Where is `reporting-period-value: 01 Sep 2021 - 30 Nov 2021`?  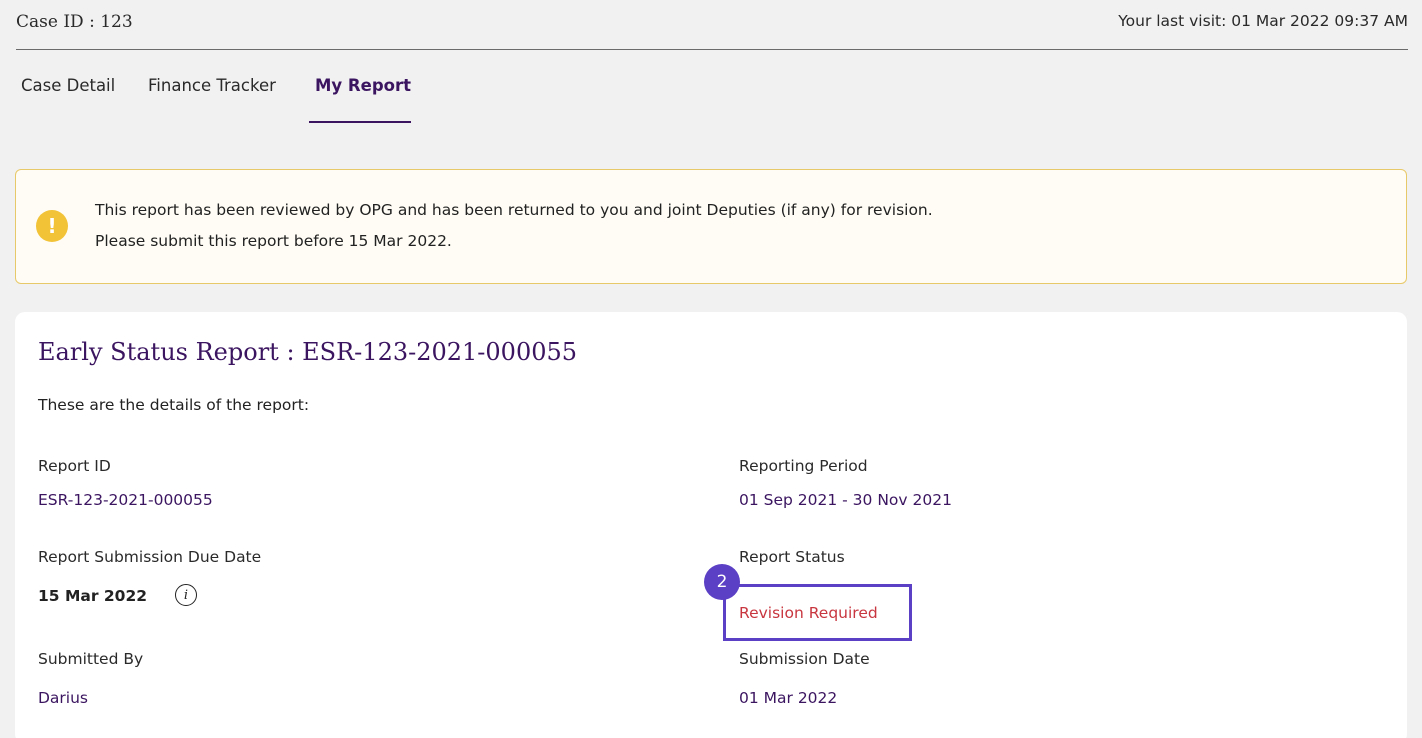
reporting-period-value: 01 Sep 2021 - 30 Nov 2021 is located at coordinates (845, 500).